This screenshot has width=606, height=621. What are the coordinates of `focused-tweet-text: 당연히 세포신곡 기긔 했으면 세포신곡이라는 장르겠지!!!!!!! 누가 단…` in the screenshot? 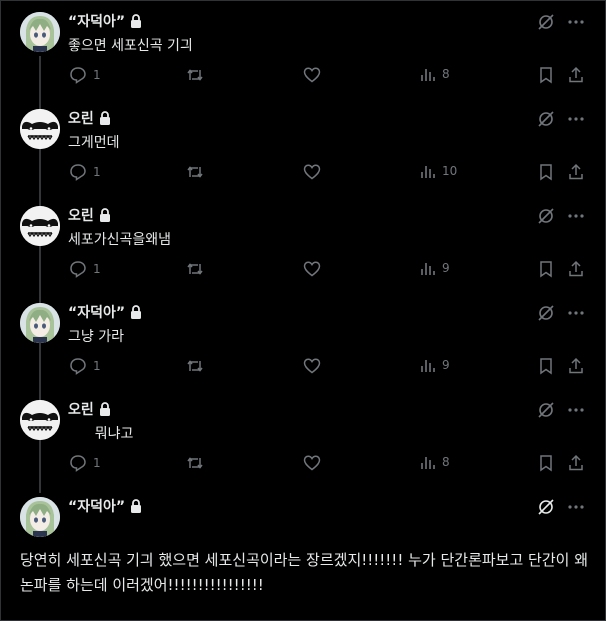 It's located at (304, 572).